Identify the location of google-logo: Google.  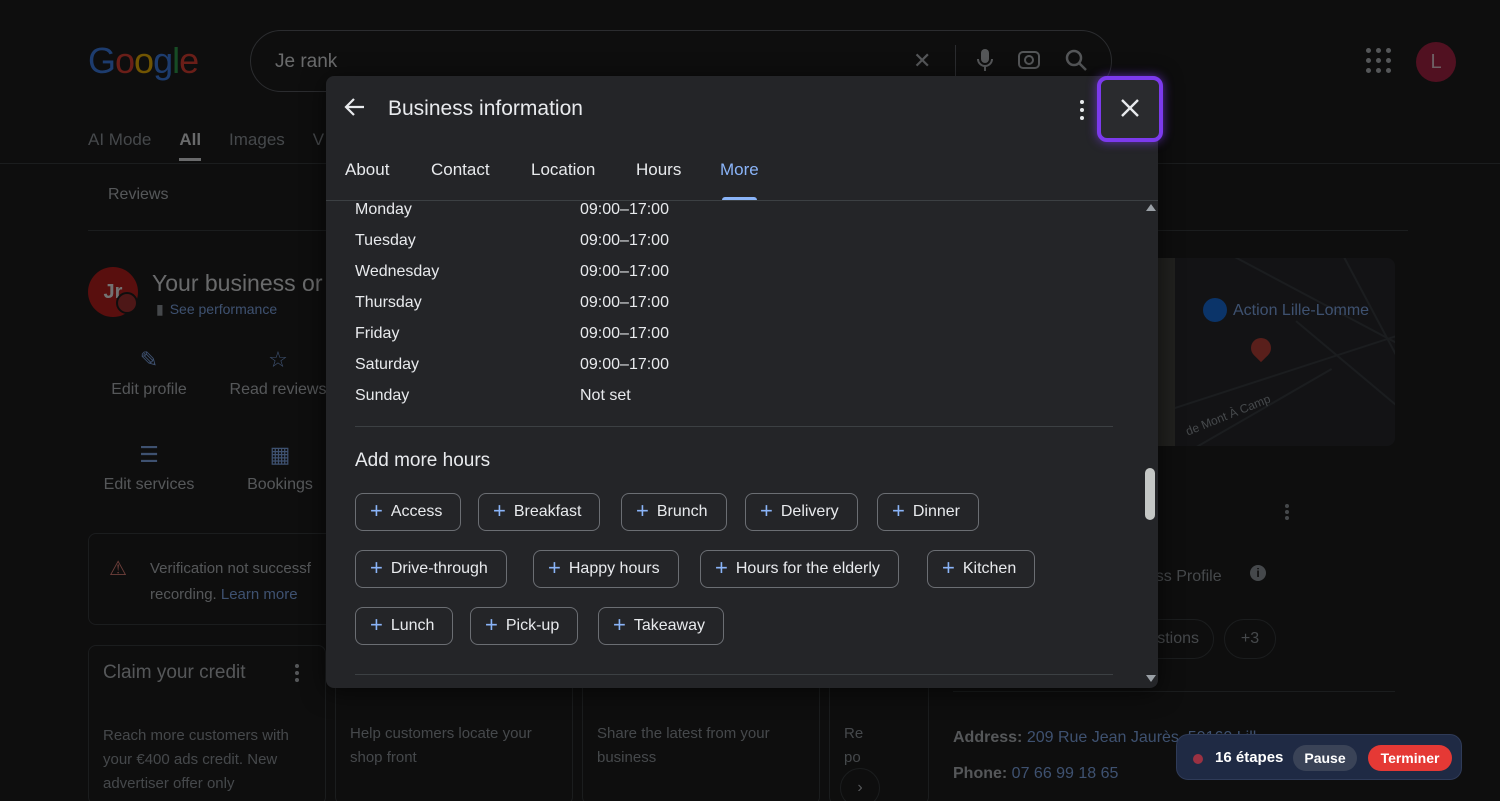
(143, 61).